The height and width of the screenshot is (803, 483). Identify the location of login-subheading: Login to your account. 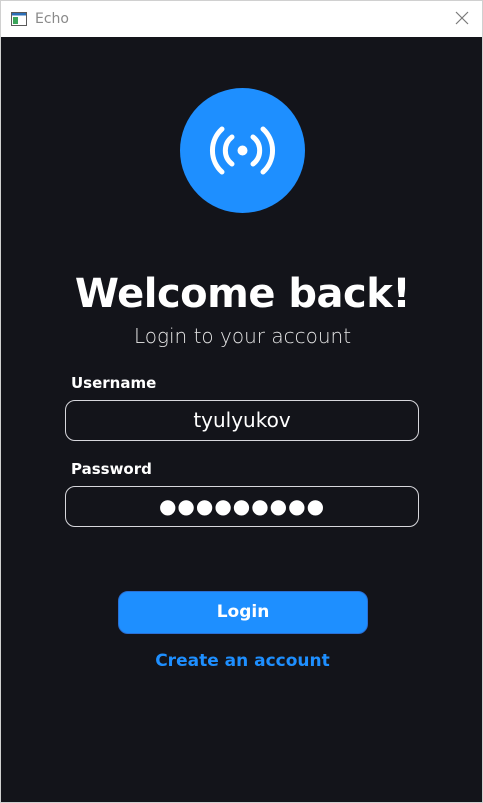
(242, 336).